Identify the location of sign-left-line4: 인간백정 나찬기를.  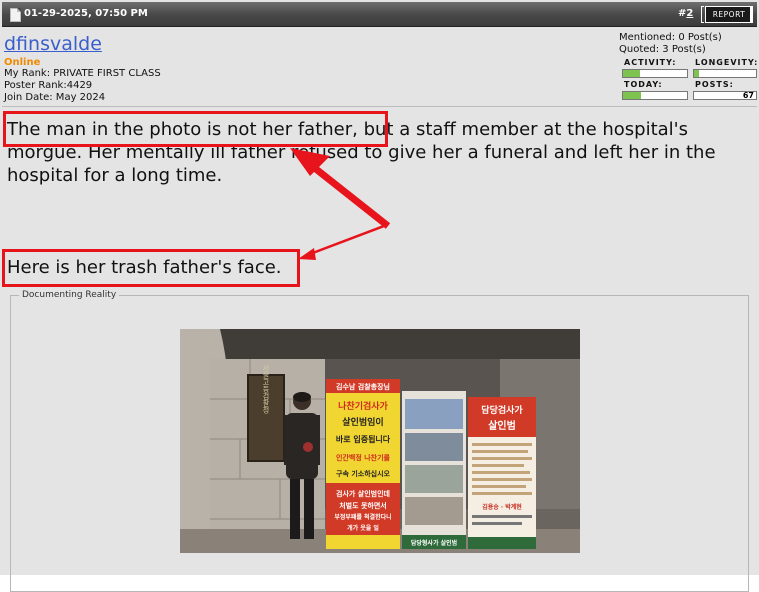
(363, 457).